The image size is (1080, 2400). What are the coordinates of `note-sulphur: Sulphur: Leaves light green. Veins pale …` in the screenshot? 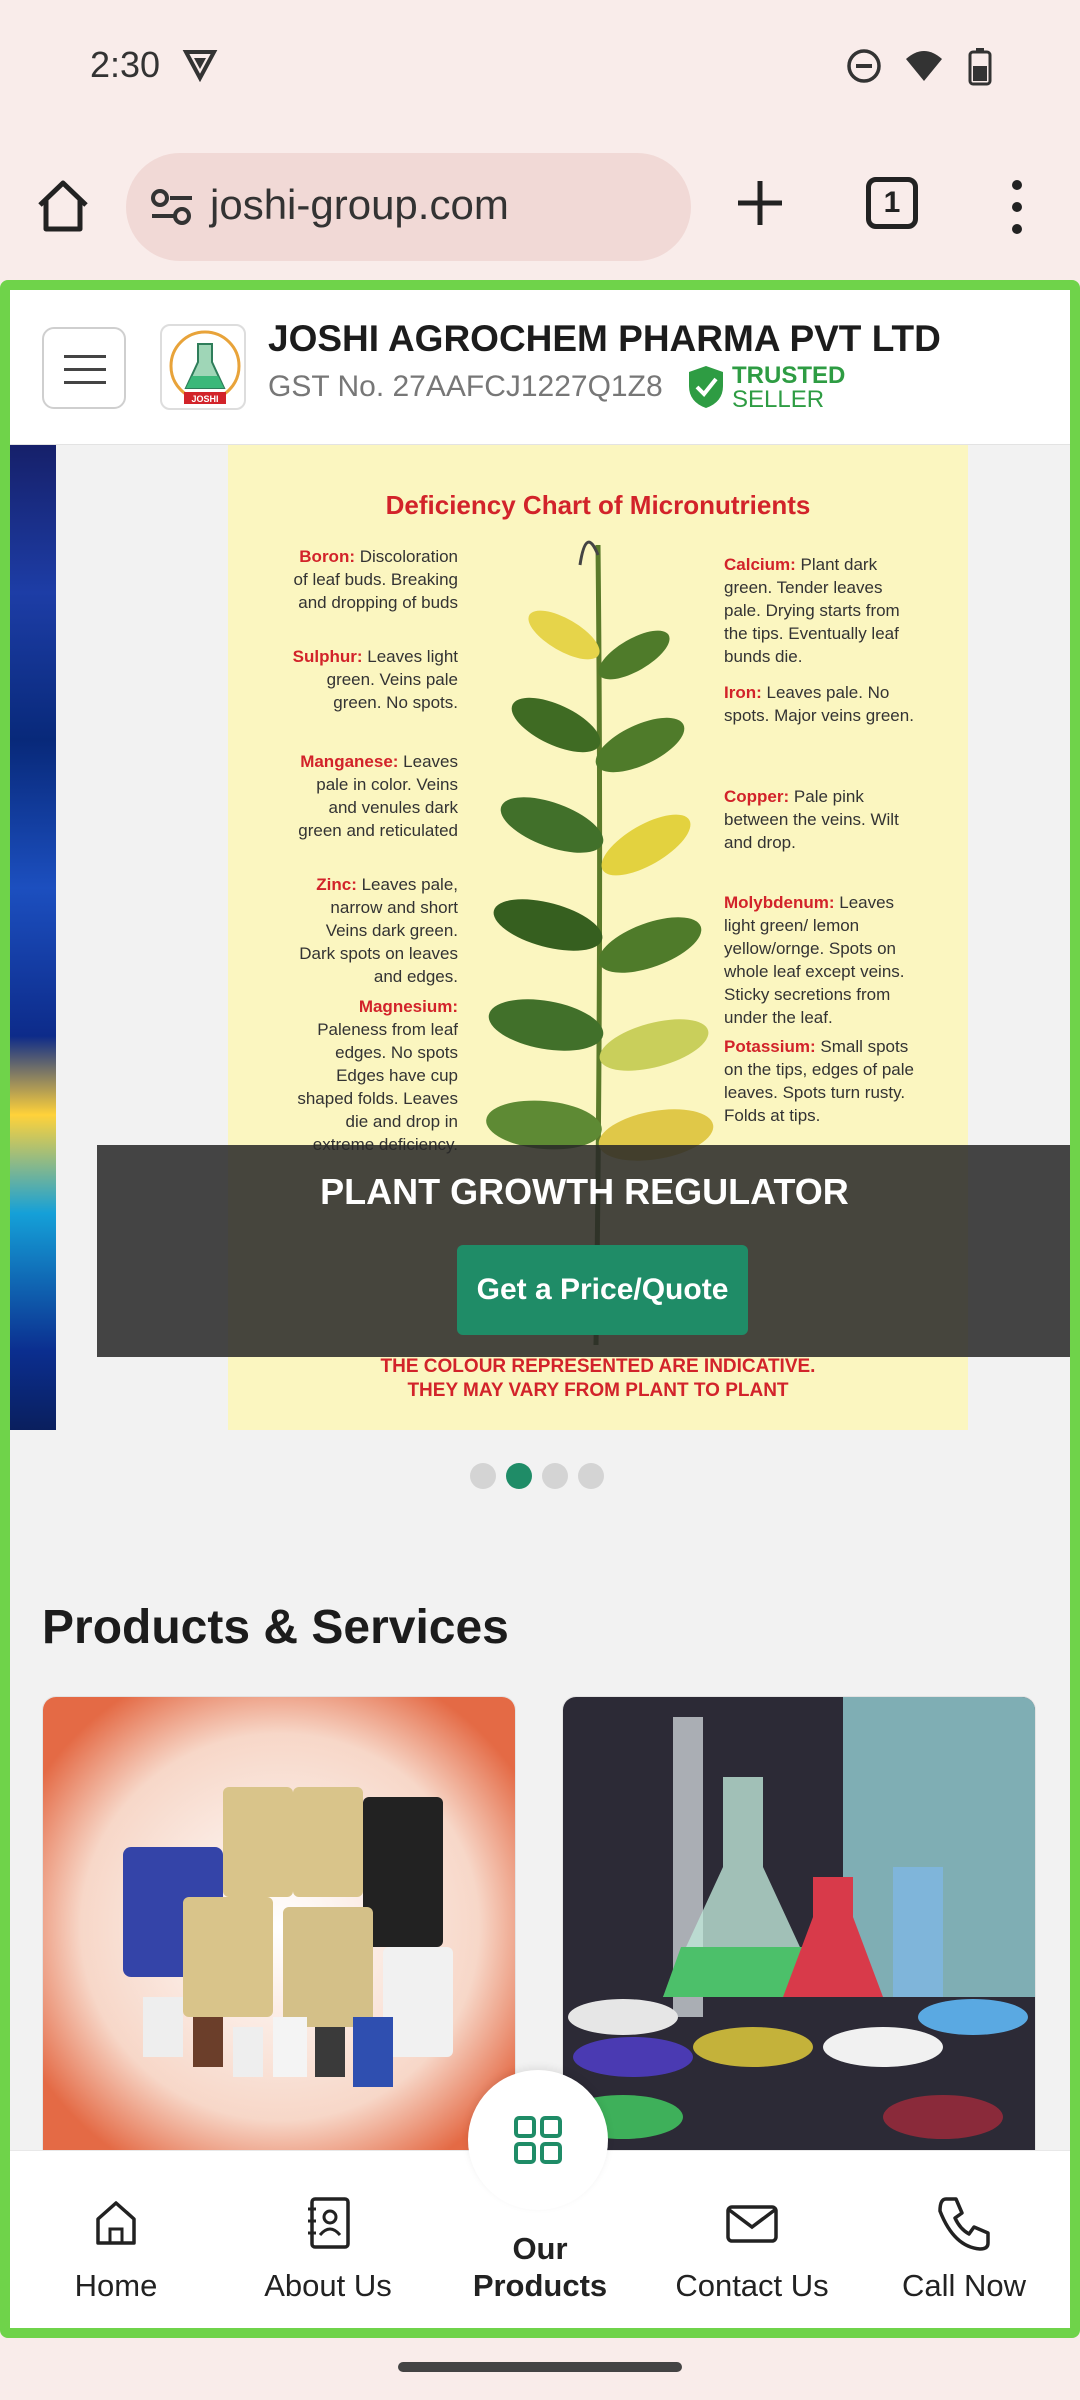 It's located at (375, 679).